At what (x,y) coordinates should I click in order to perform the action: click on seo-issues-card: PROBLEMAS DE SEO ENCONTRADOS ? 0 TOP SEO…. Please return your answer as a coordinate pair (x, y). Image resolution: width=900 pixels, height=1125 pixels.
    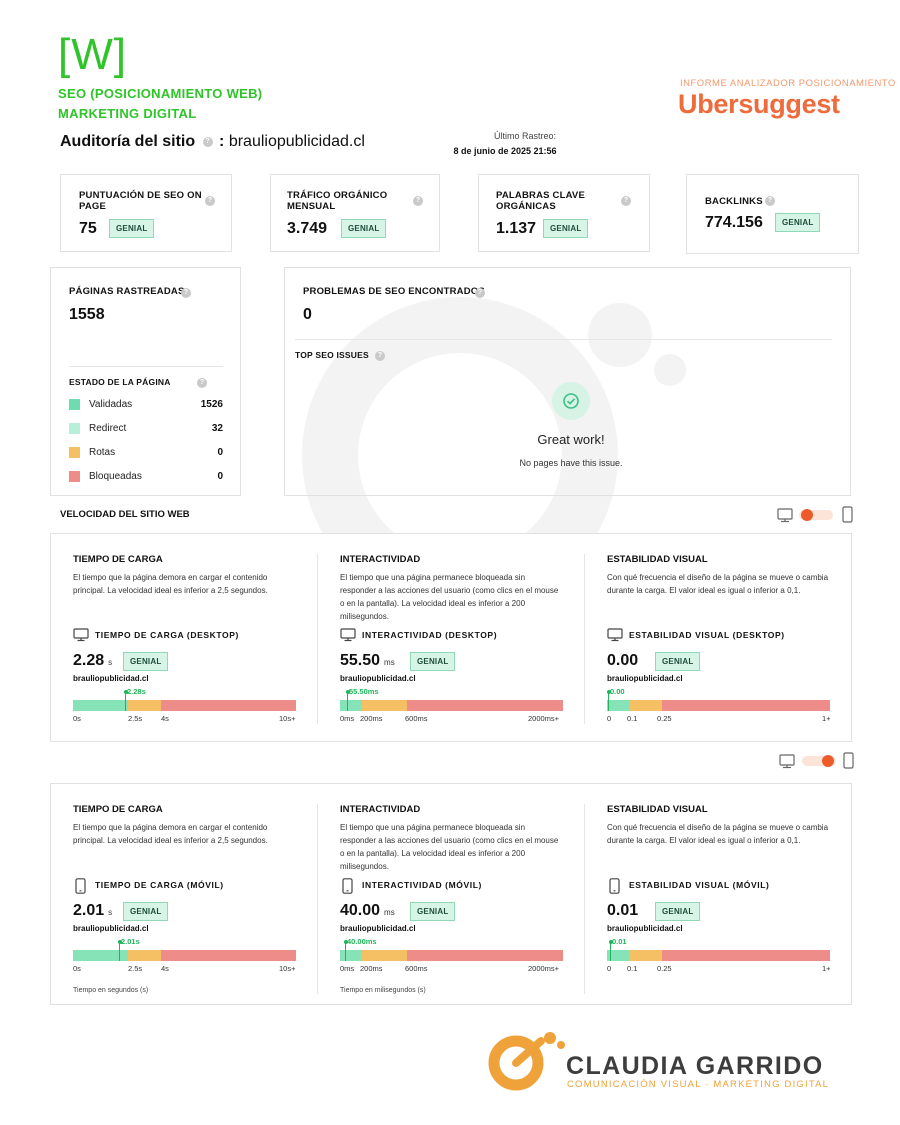
    Looking at the image, I should click on (567, 381).